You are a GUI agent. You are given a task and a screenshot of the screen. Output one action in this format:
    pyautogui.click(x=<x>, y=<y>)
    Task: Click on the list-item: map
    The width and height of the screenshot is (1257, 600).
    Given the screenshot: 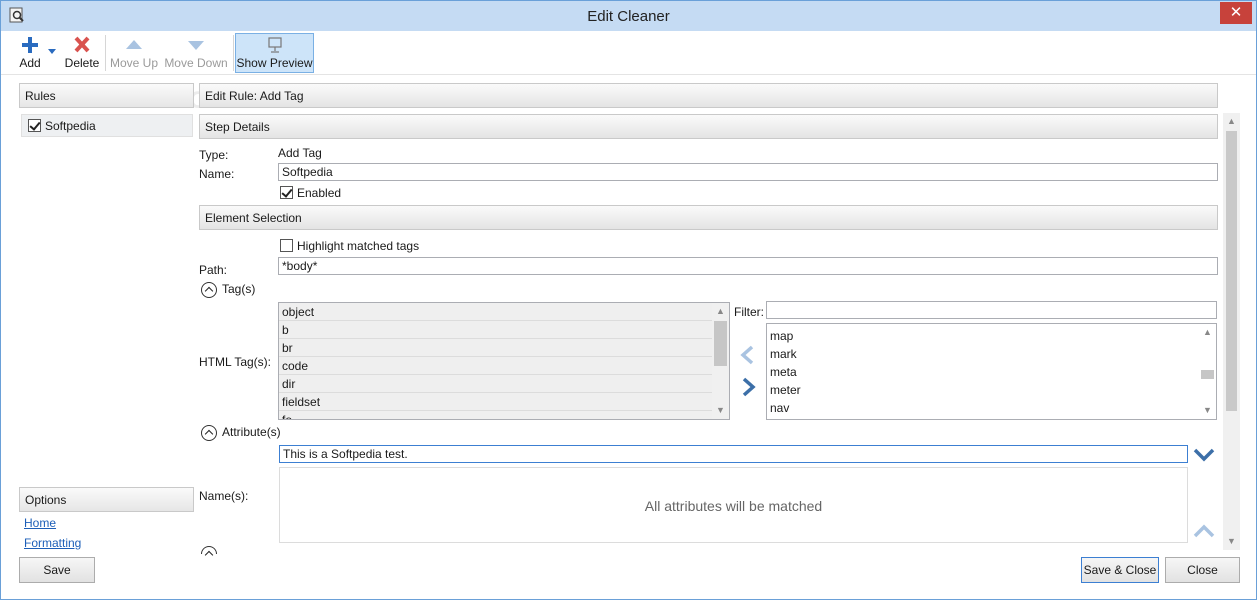 What is the action you would take?
    pyautogui.click(x=991, y=336)
    